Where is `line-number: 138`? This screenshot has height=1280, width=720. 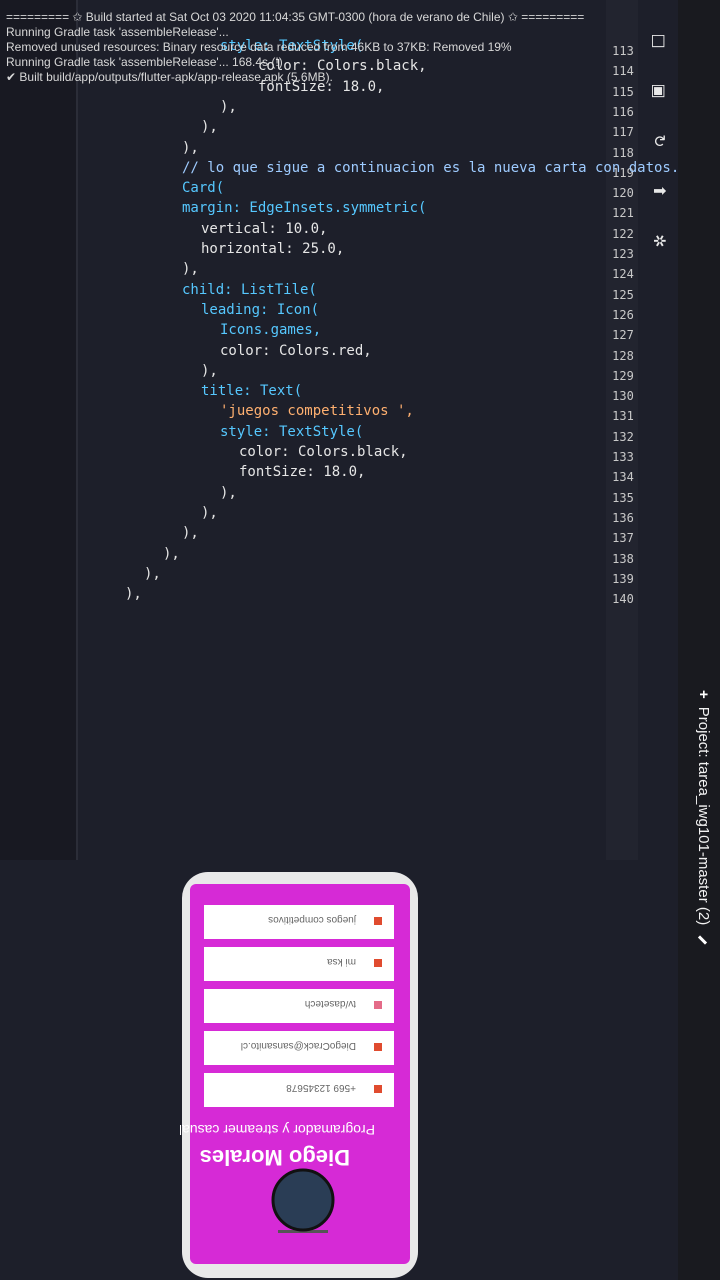
line-number: 138 is located at coordinates (623, 558).